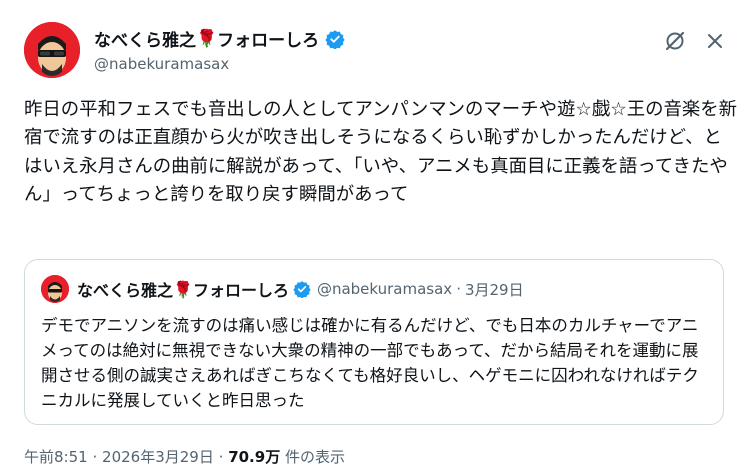  I want to click on quoted-display-name-suffix: フォローしろ, so click(241, 289).